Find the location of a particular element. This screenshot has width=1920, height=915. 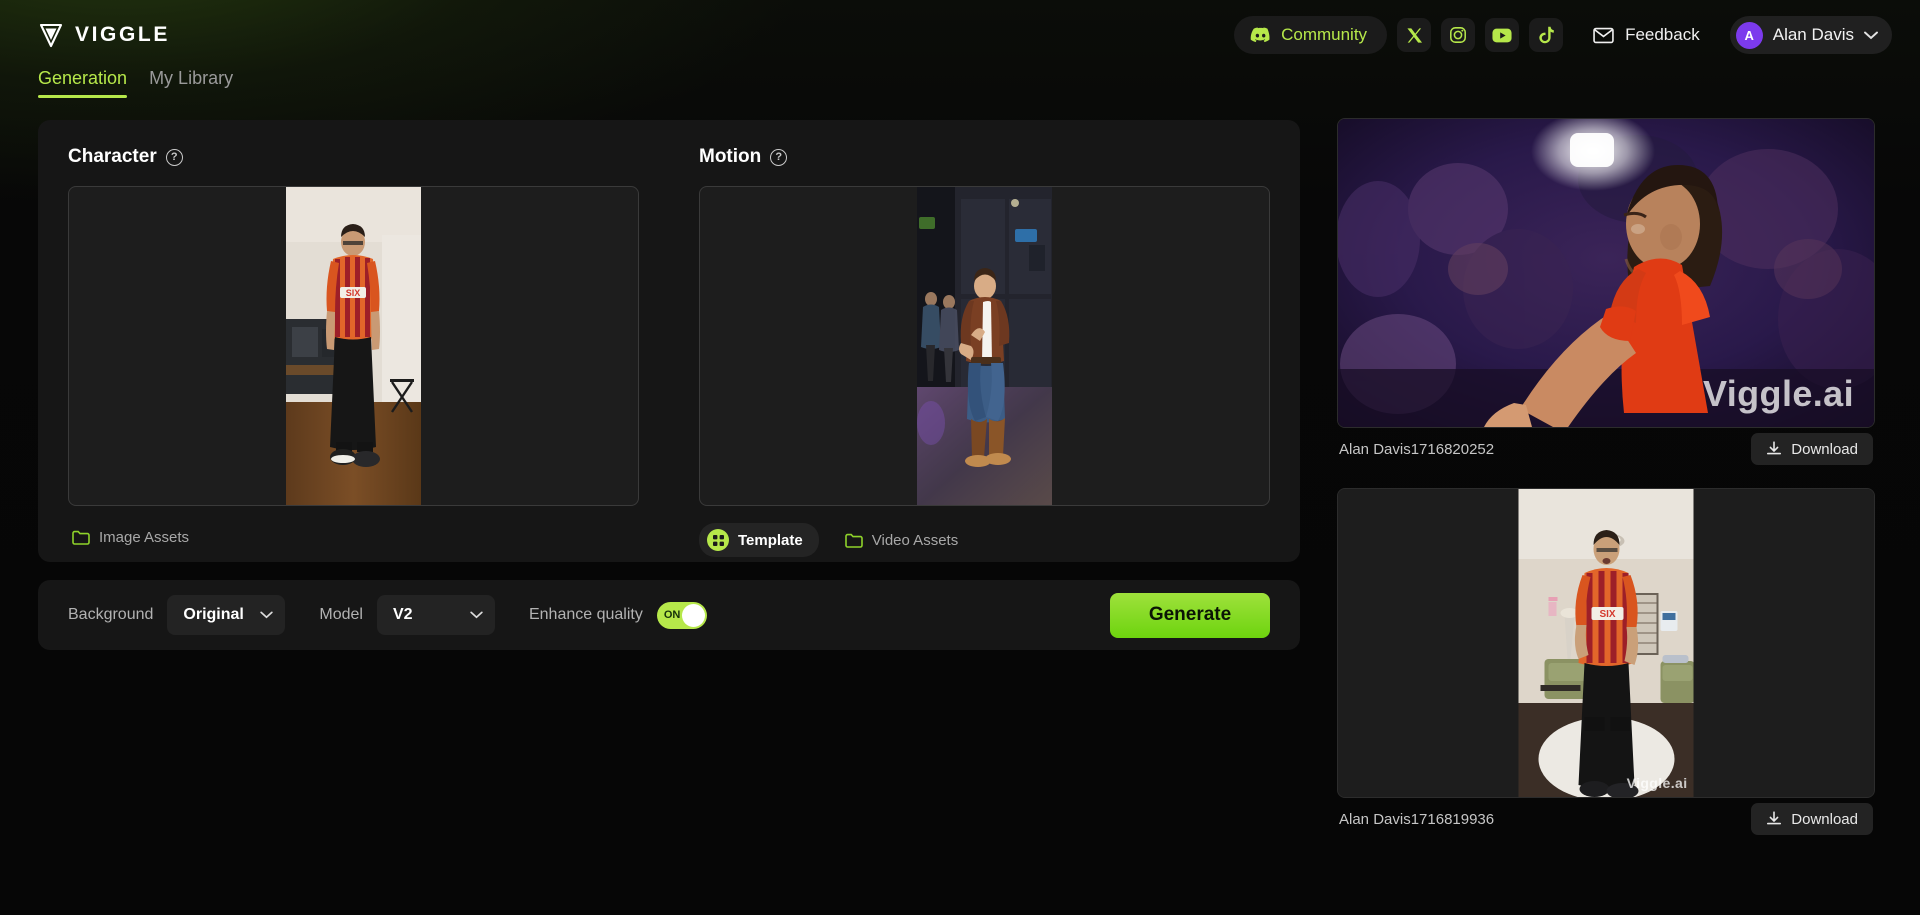

enhance-quality-state: ON is located at coordinates (672, 615).